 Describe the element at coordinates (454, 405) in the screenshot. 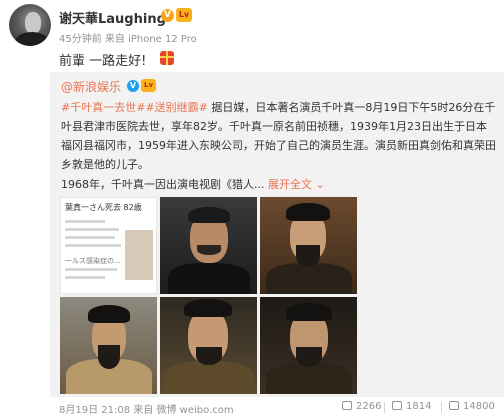

I see `like-icon` at that location.